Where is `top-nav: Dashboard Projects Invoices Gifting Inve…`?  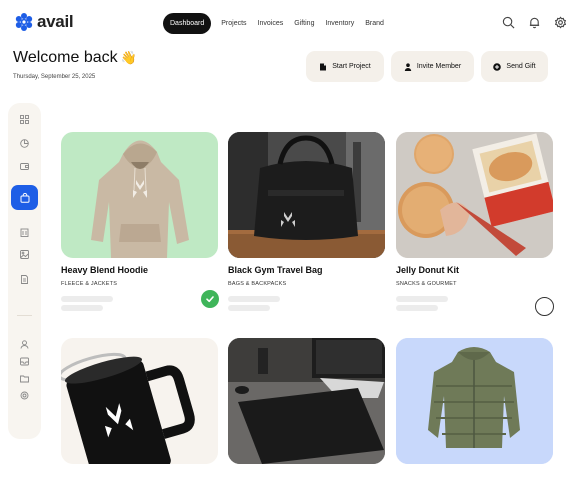 top-nav: Dashboard Projects Invoices Gifting Inve… is located at coordinates (274, 23).